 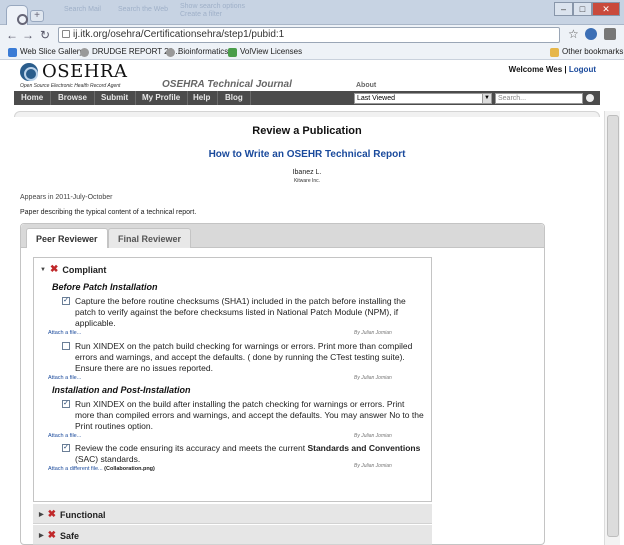 What do you see at coordinates (234, 98) in the screenshot?
I see `nav-blog: Blog` at bounding box center [234, 98].